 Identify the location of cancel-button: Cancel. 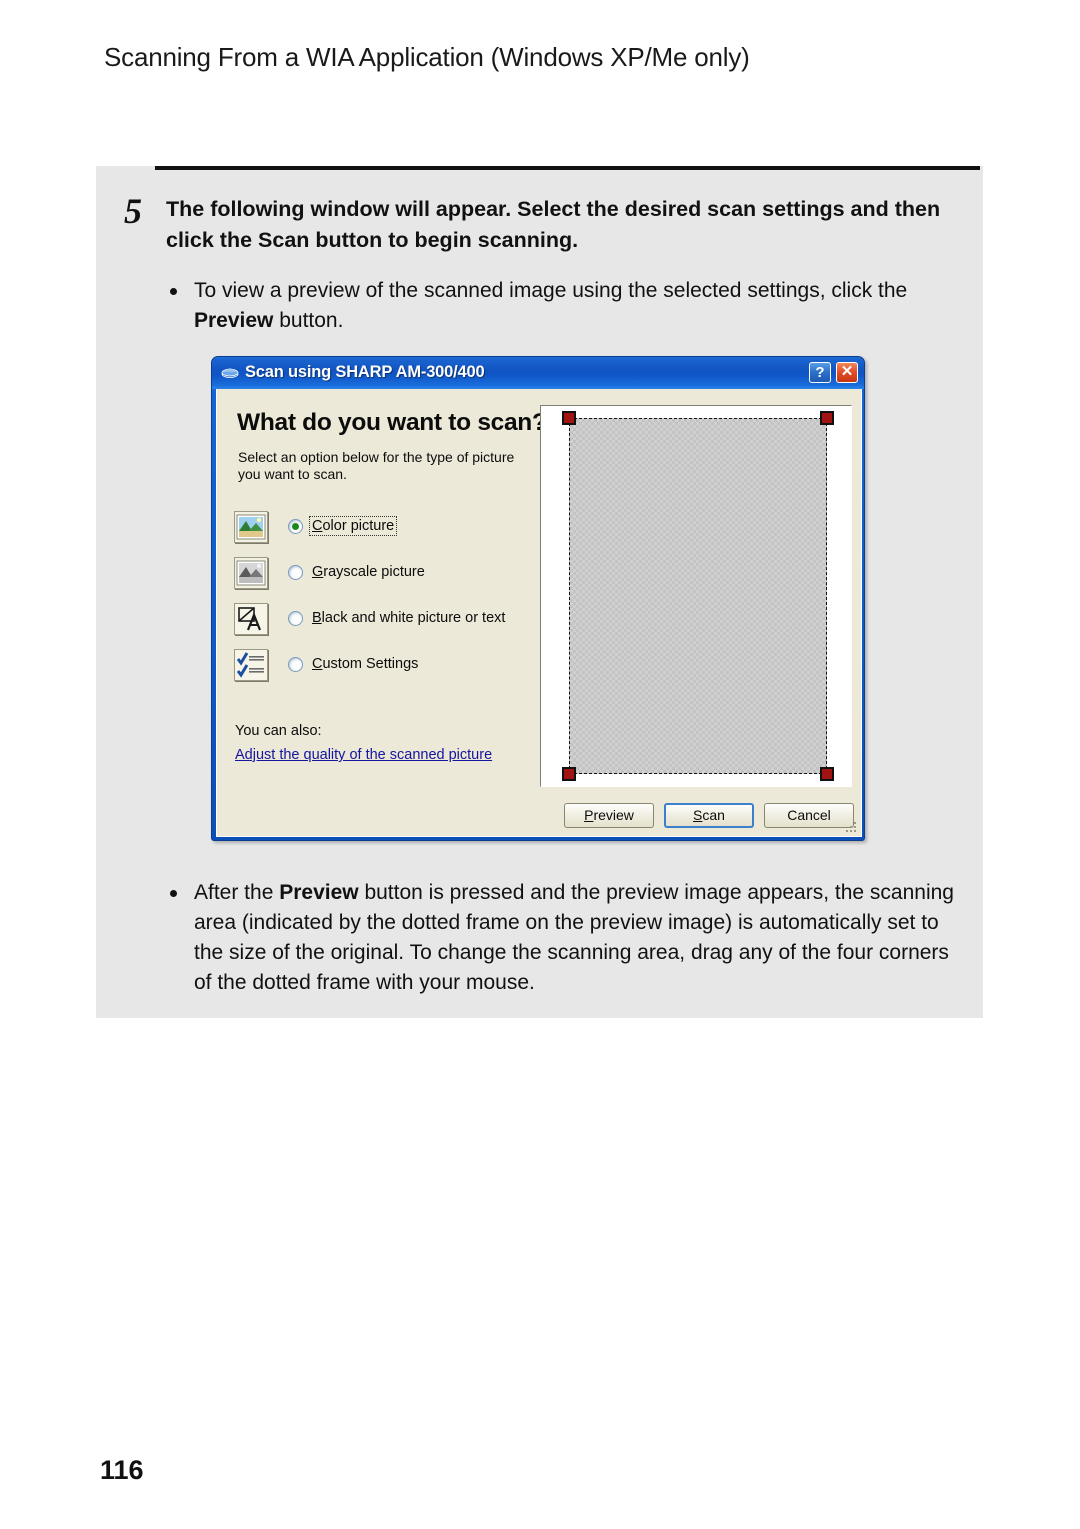
(809, 815).